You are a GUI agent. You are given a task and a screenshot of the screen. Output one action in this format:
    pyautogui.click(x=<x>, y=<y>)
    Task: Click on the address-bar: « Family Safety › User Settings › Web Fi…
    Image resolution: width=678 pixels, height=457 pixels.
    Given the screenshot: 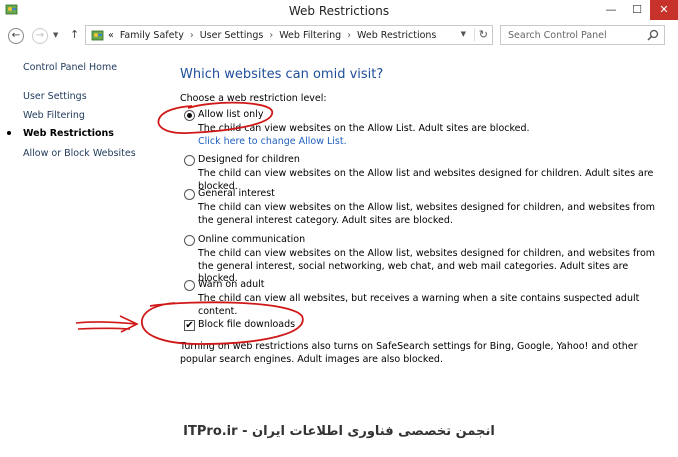 What is the action you would take?
    pyautogui.click(x=289, y=35)
    